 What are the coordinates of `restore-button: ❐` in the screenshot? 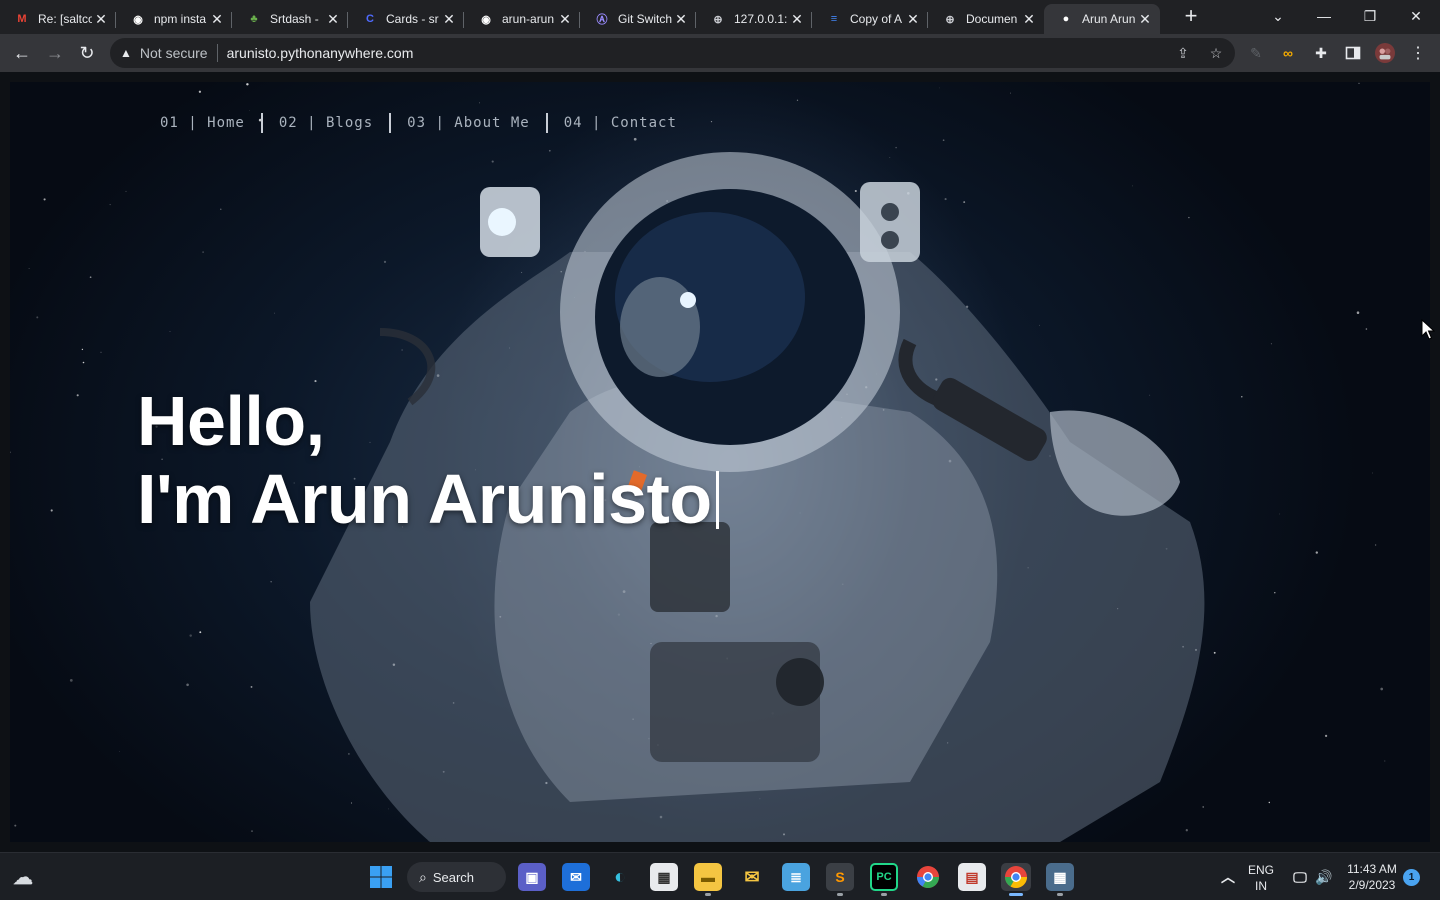 It's located at (1370, 16).